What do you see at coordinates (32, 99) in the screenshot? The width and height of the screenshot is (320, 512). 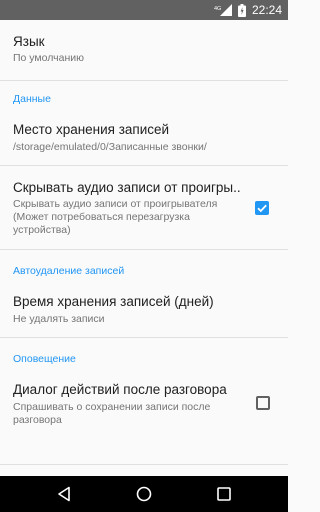 I see `category-data-header: Данные` at bounding box center [32, 99].